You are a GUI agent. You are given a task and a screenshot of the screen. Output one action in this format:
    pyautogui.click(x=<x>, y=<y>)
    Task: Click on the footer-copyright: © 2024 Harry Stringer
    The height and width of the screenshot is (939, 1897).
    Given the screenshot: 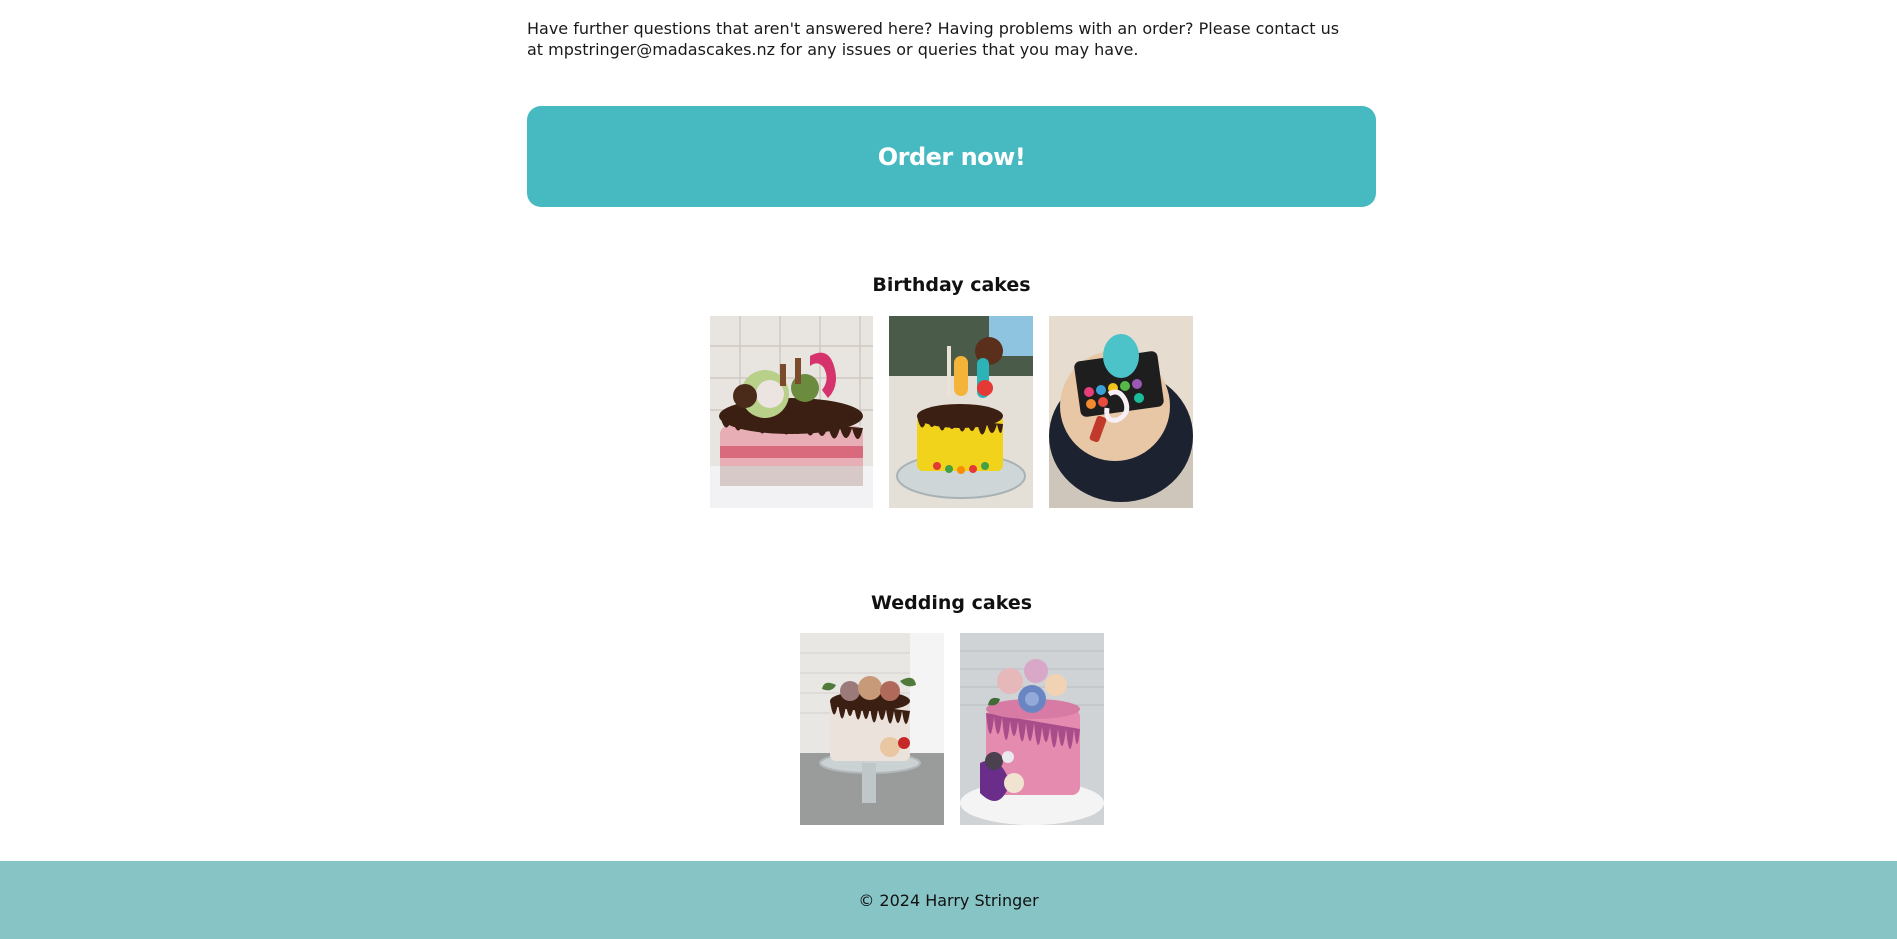 What is the action you would take?
    pyautogui.click(x=948, y=900)
    